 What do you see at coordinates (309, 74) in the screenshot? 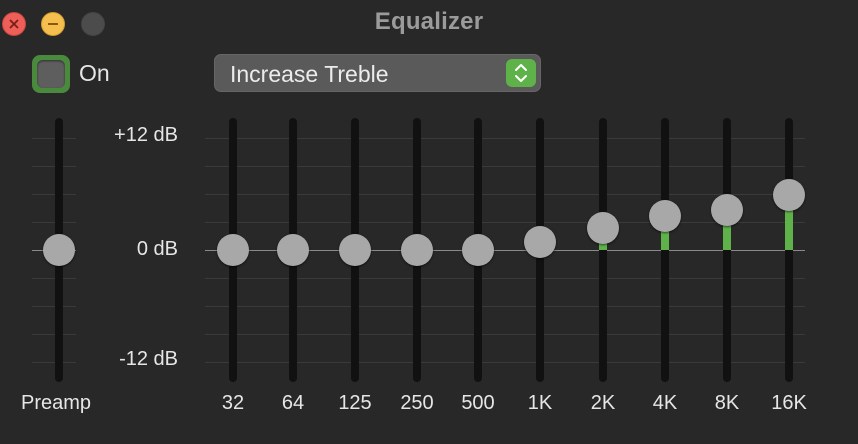
I see `preset-selected-value: Increase Treble` at bounding box center [309, 74].